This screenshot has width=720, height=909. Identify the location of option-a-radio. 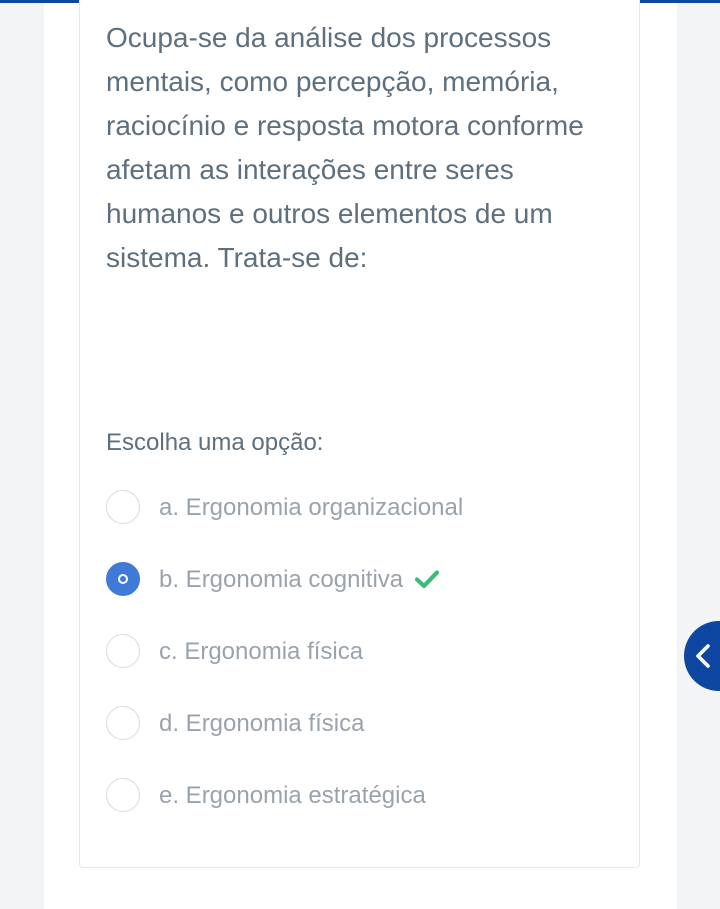
(123, 507).